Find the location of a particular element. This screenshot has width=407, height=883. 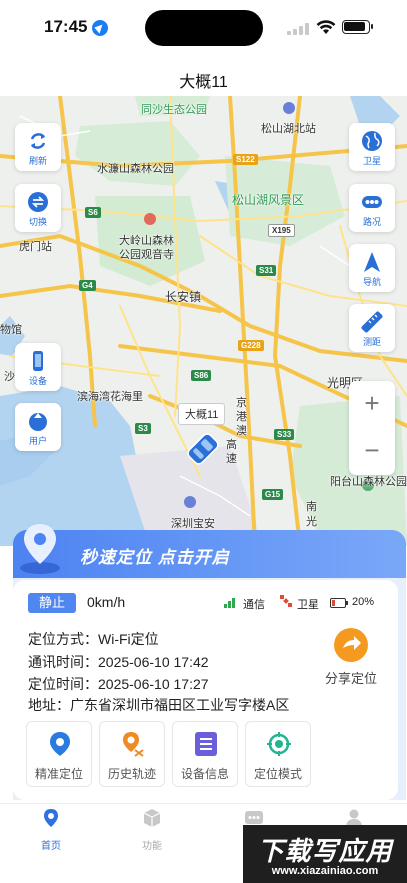

feature-label: 精准定位 is located at coordinates (58, 774).